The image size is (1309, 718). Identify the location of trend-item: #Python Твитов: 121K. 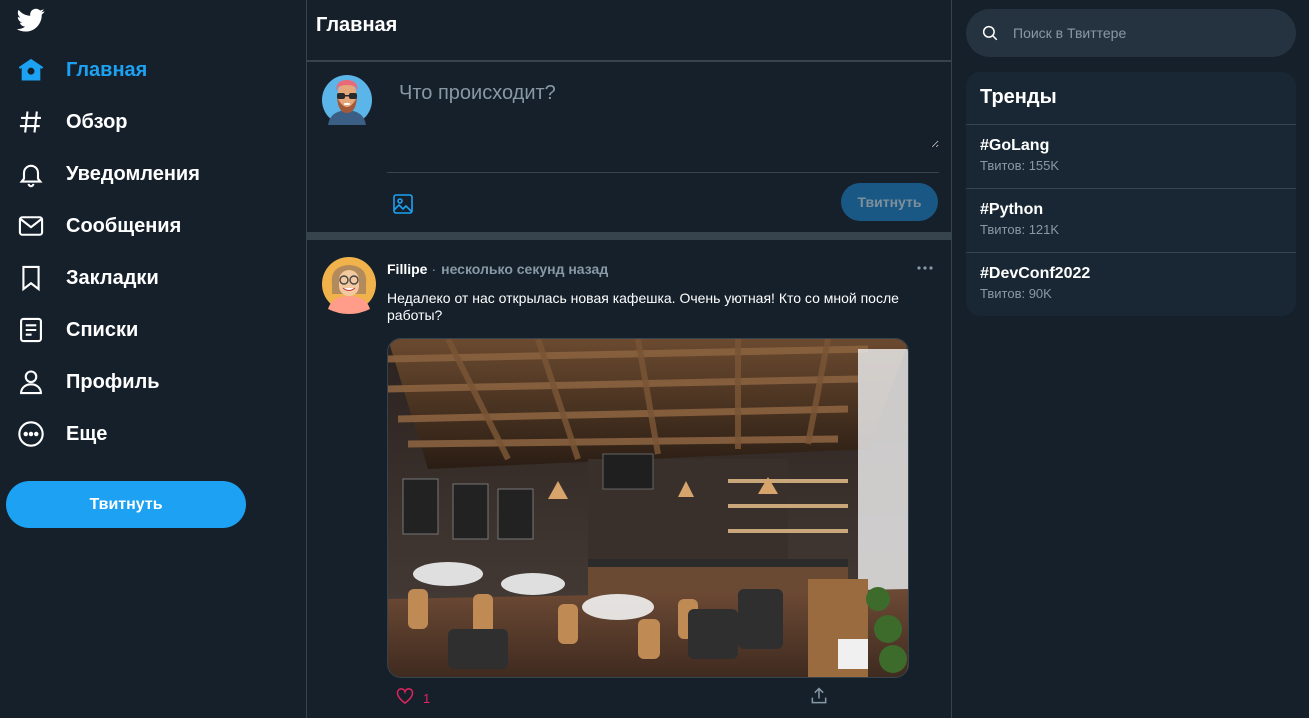
(1131, 221).